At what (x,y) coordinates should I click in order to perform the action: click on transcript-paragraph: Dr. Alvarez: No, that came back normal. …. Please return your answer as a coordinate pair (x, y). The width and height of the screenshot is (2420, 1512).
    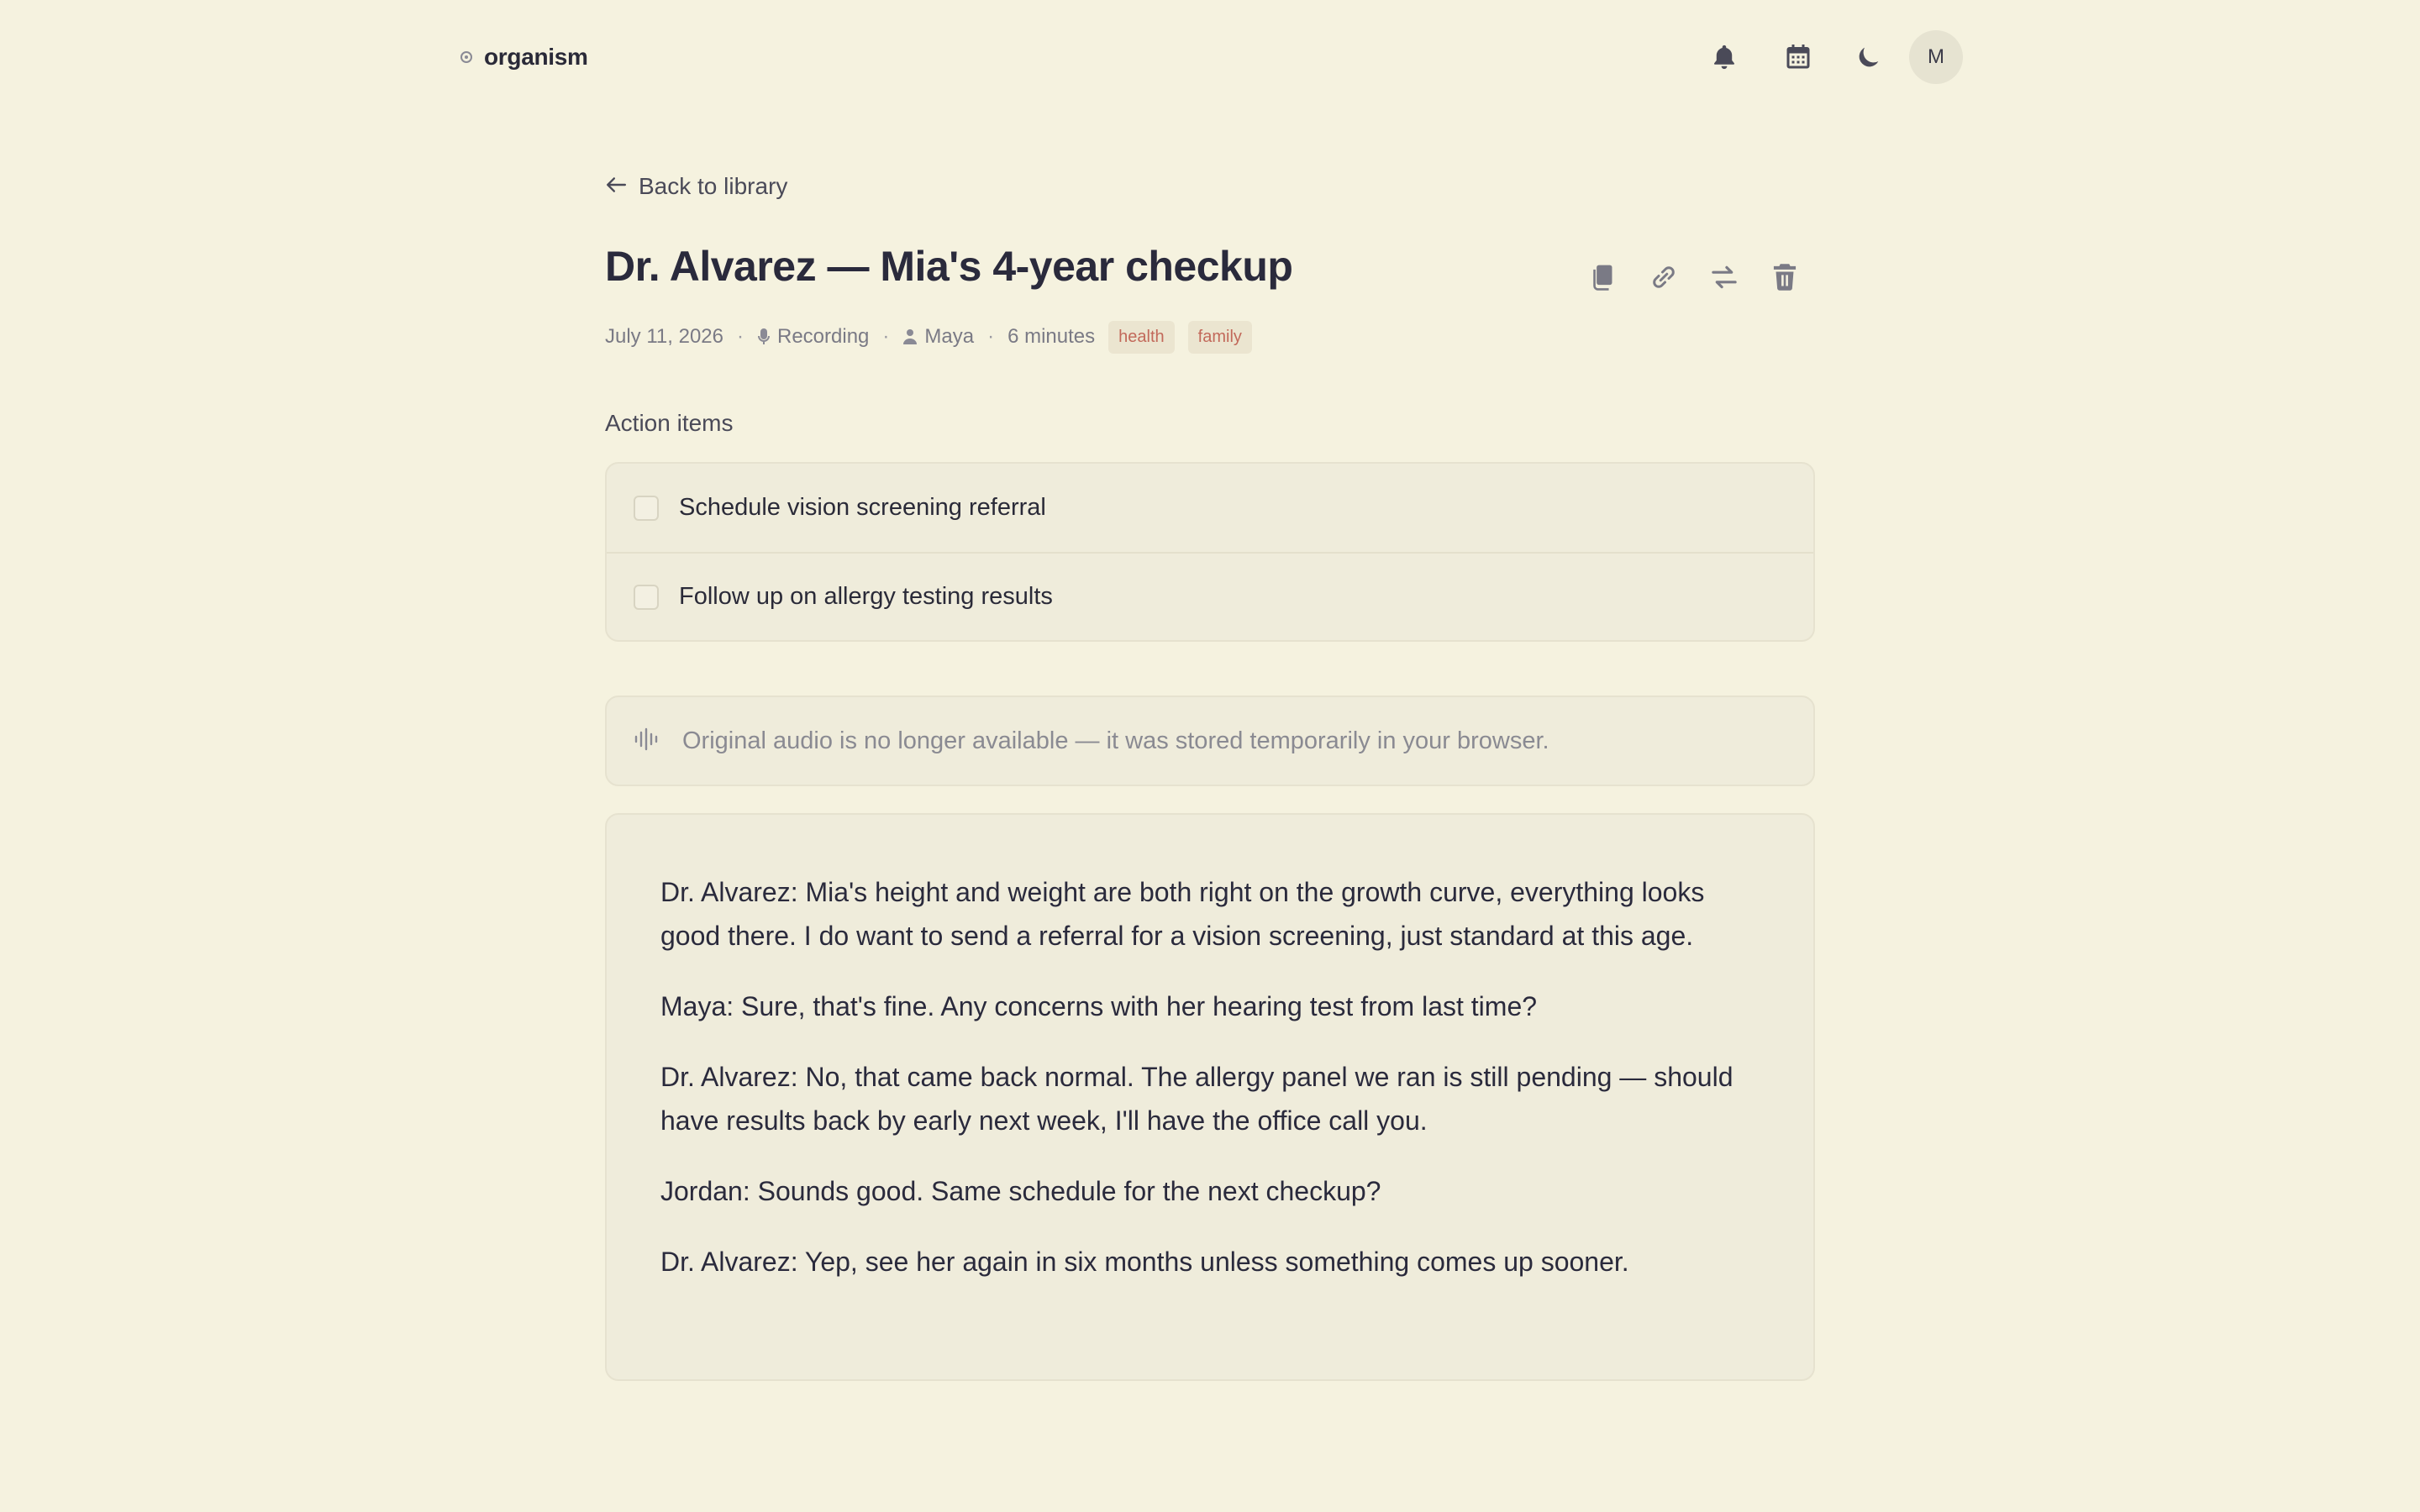
    Looking at the image, I should click on (1196, 1099).